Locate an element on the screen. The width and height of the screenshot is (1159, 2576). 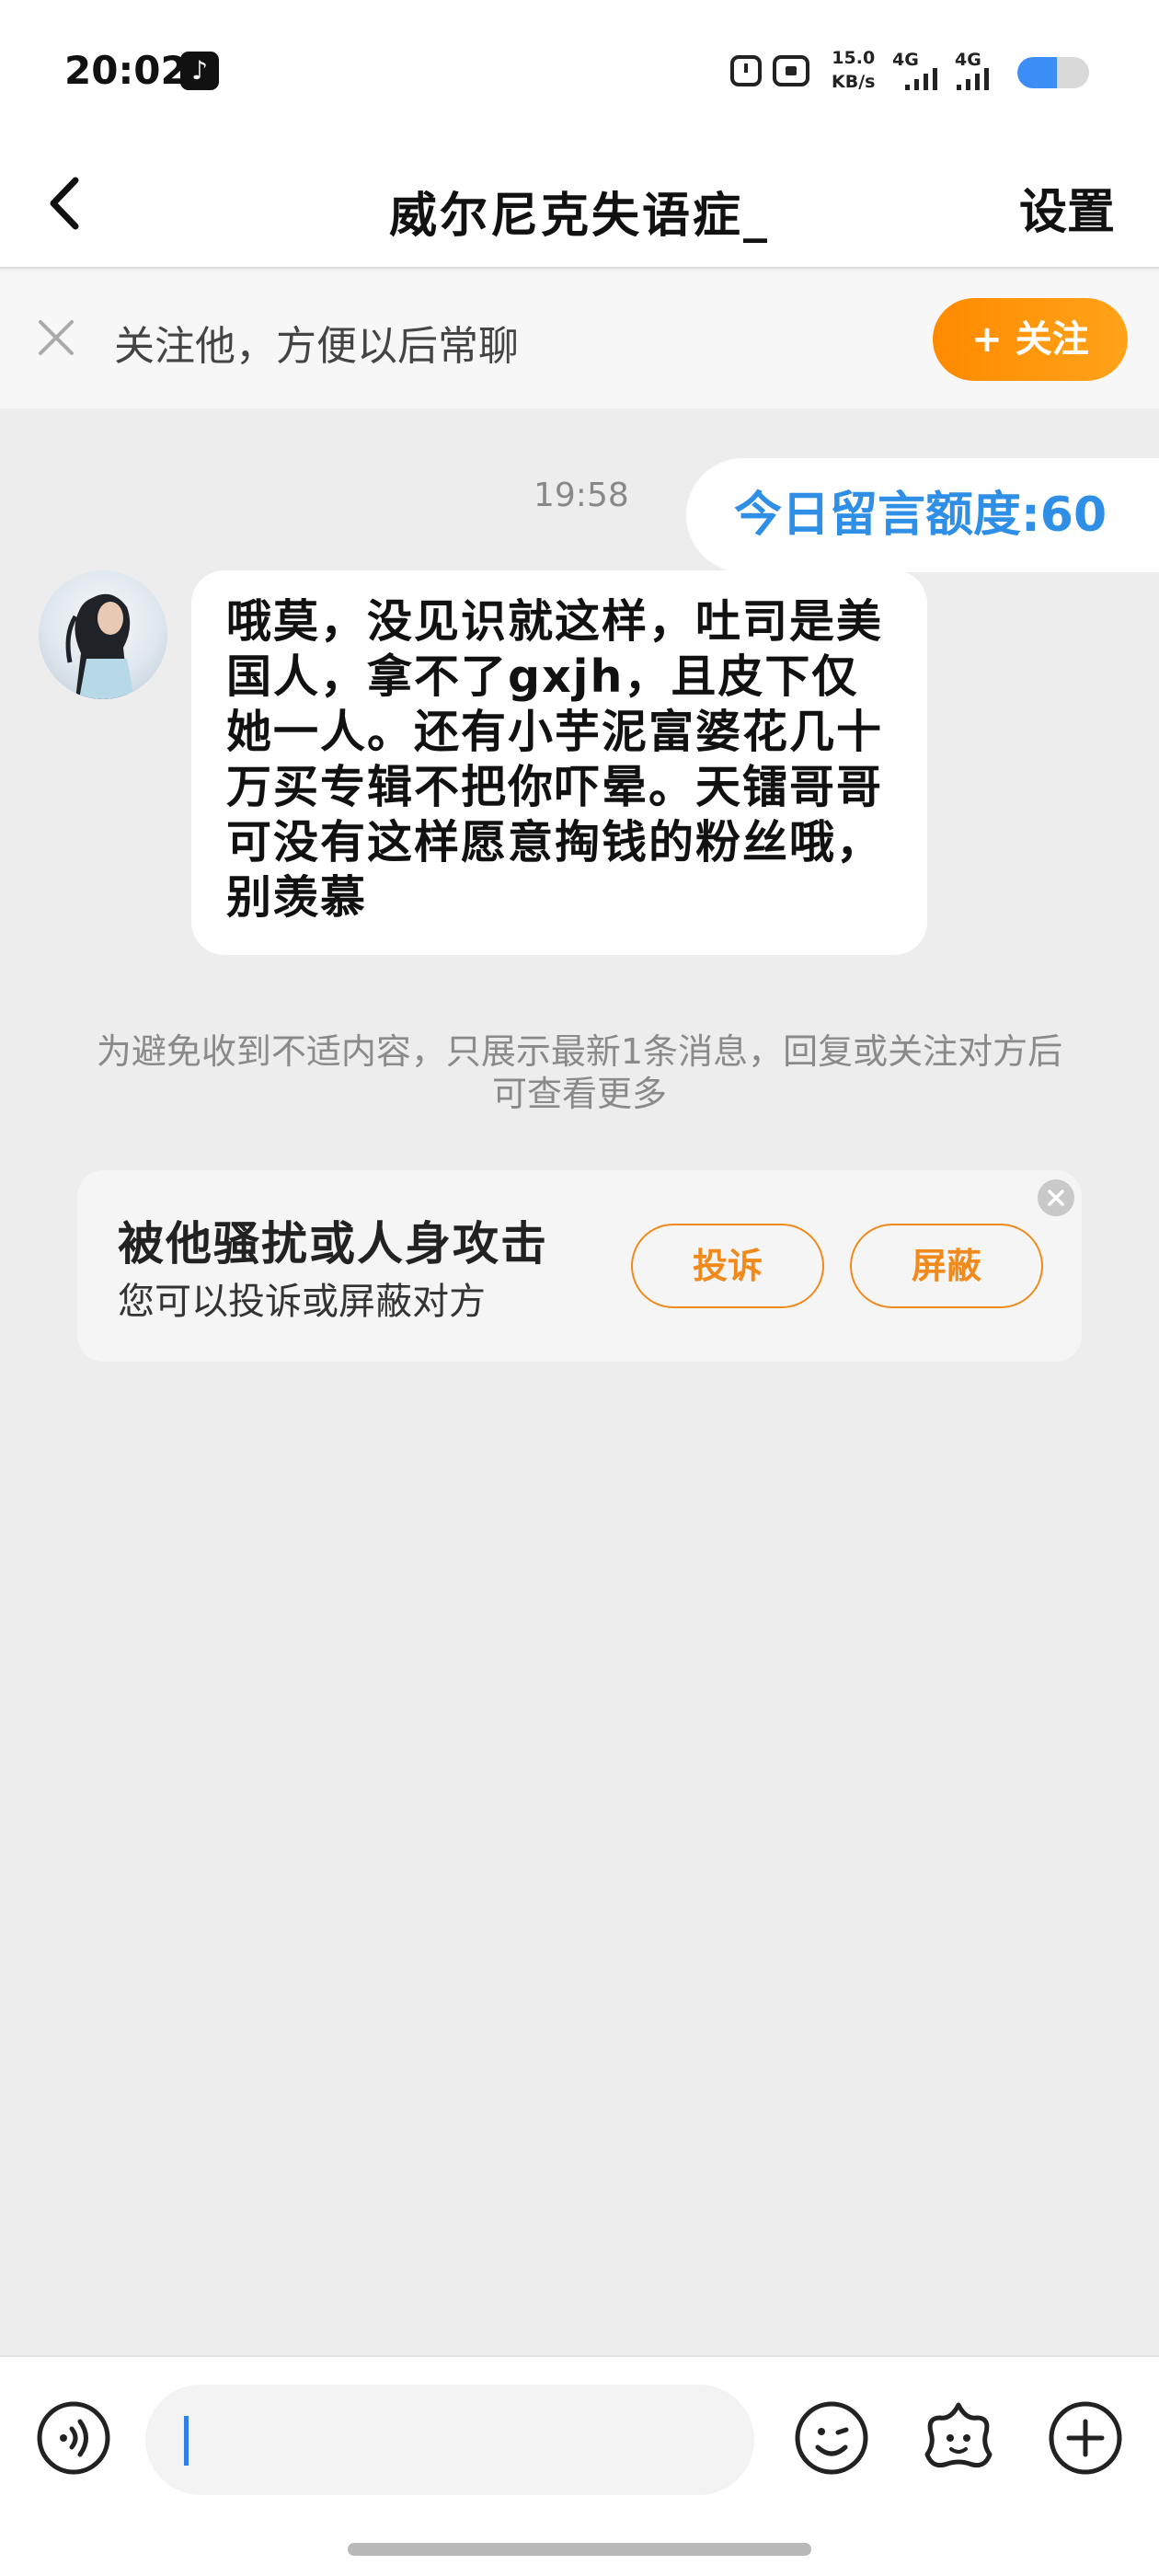
network-speed: 15.0 KB/s is located at coordinates (853, 70).